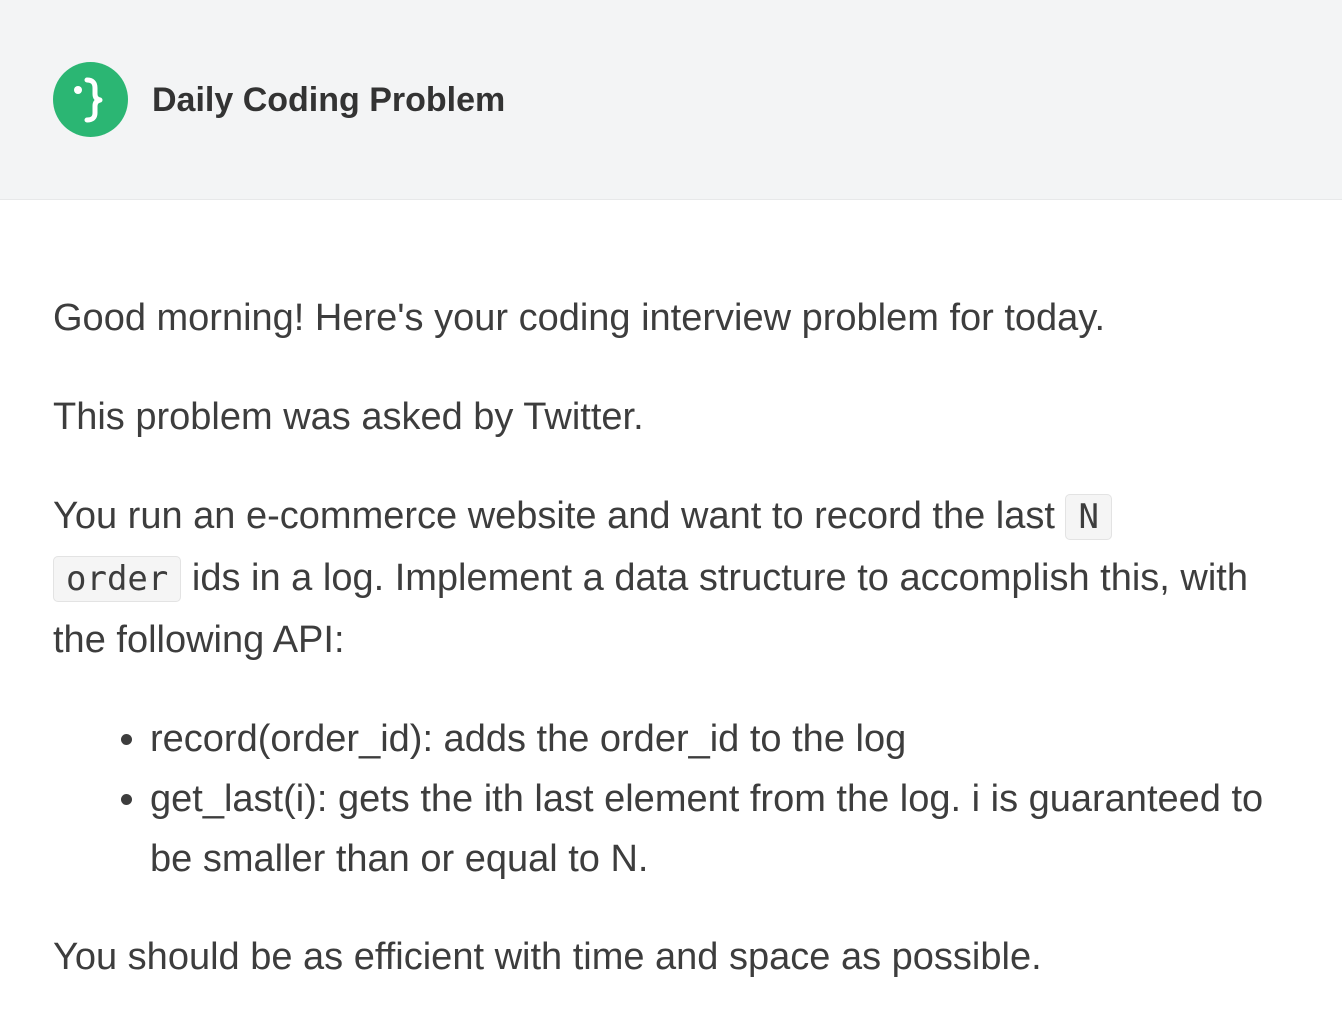 This screenshot has height=1026, width=1342. I want to click on code-order: order, so click(117, 579).